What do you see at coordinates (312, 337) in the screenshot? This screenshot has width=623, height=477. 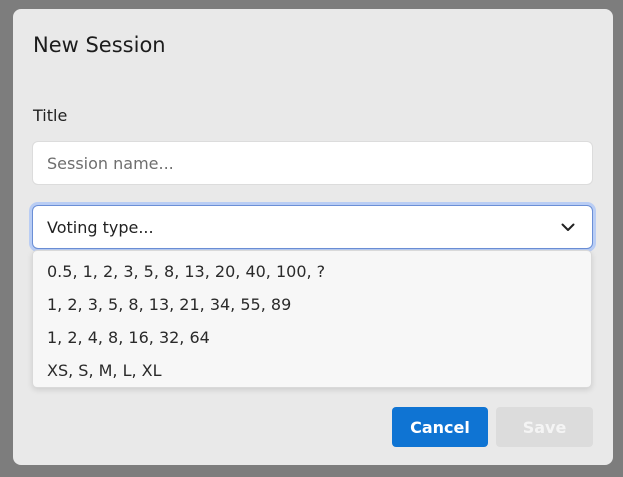 I see `voting-option: 1, 2, 4, 8, 16, 32, 64` at bounding box center [312, 337].